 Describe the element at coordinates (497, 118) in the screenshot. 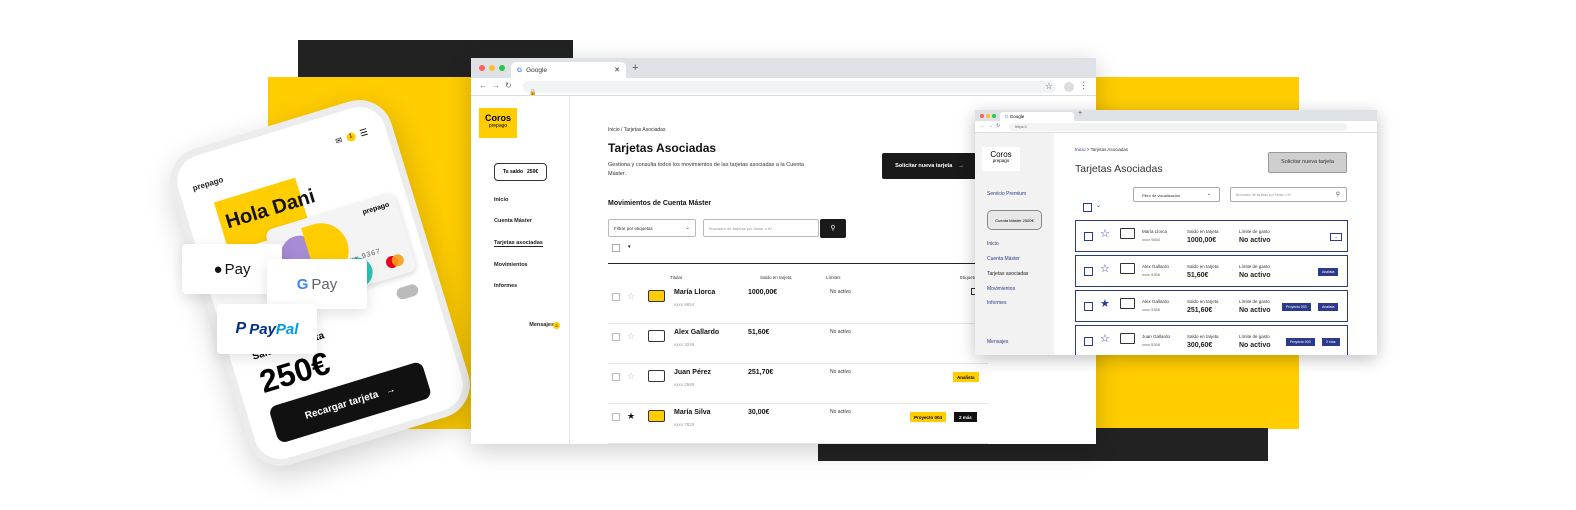

I see `logo-name: Coros` at that location.